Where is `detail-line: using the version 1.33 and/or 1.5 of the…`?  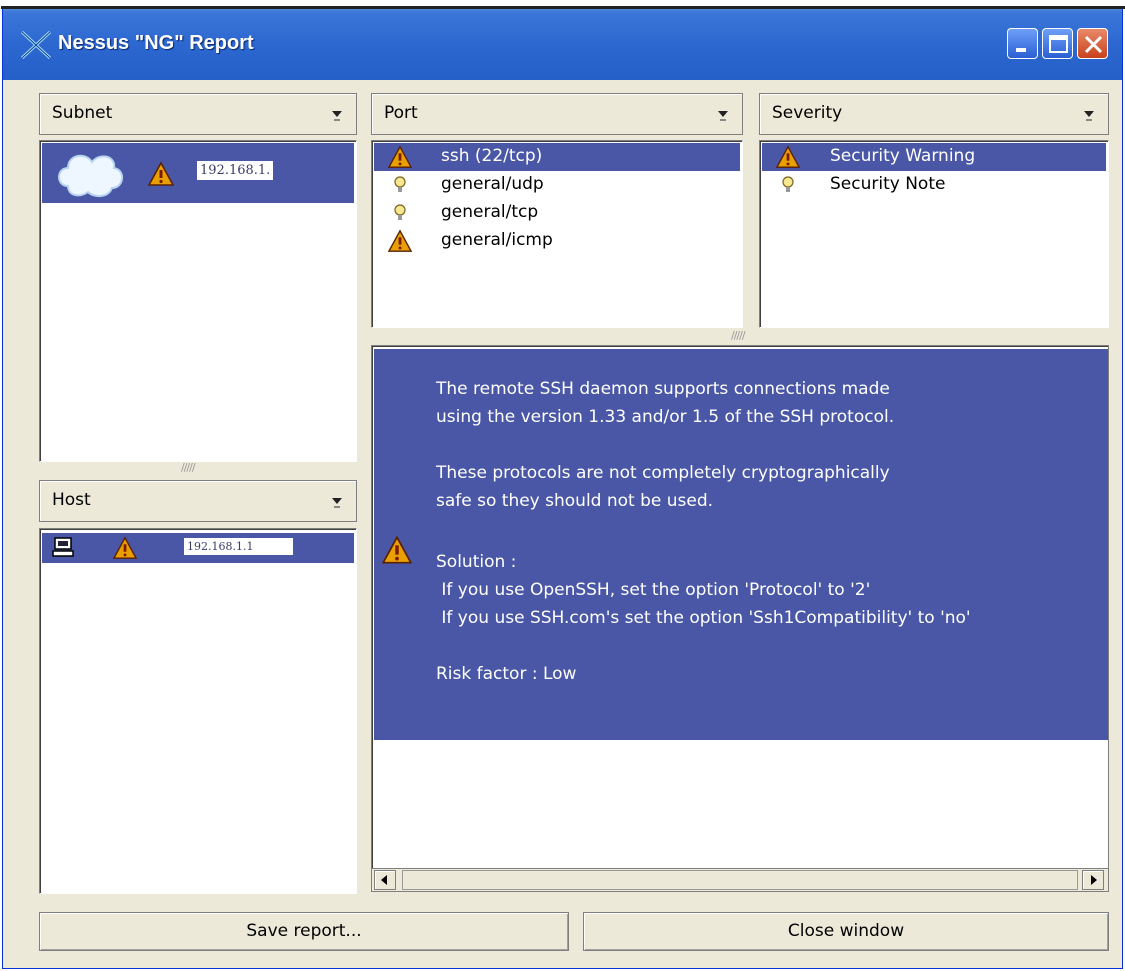
detail-line: using the version 1.33 and/or 1.5 of the… is located at coordinates (665, 417).